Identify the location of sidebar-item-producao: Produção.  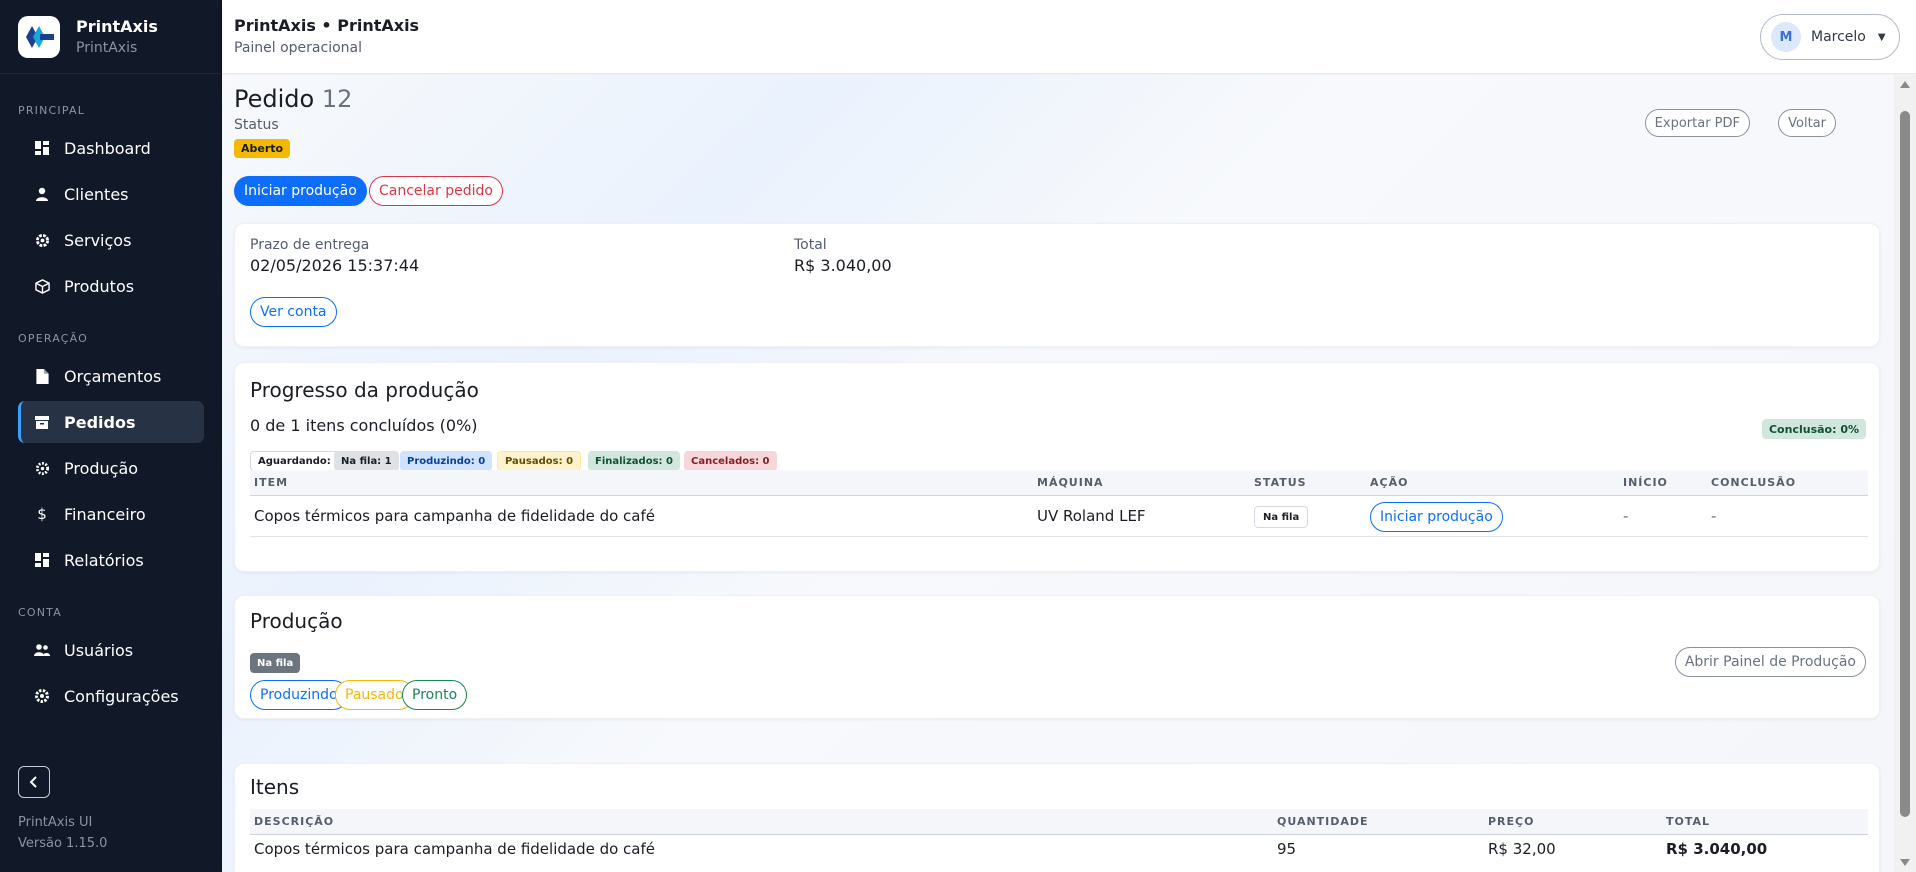
(111, 468).